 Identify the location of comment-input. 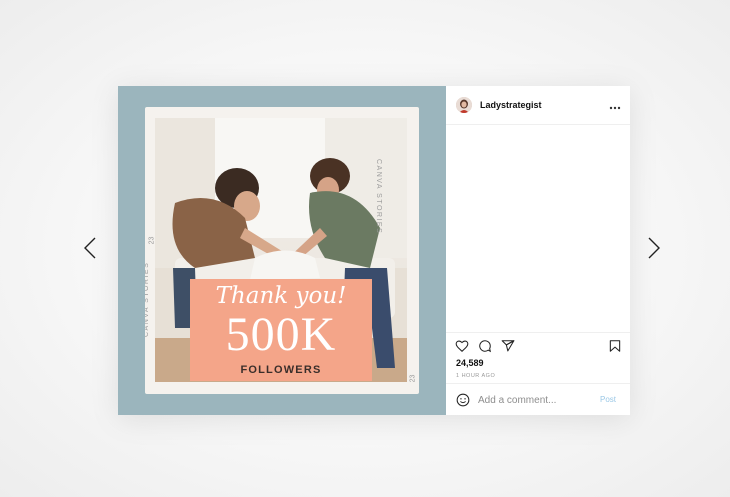
(533, 400).